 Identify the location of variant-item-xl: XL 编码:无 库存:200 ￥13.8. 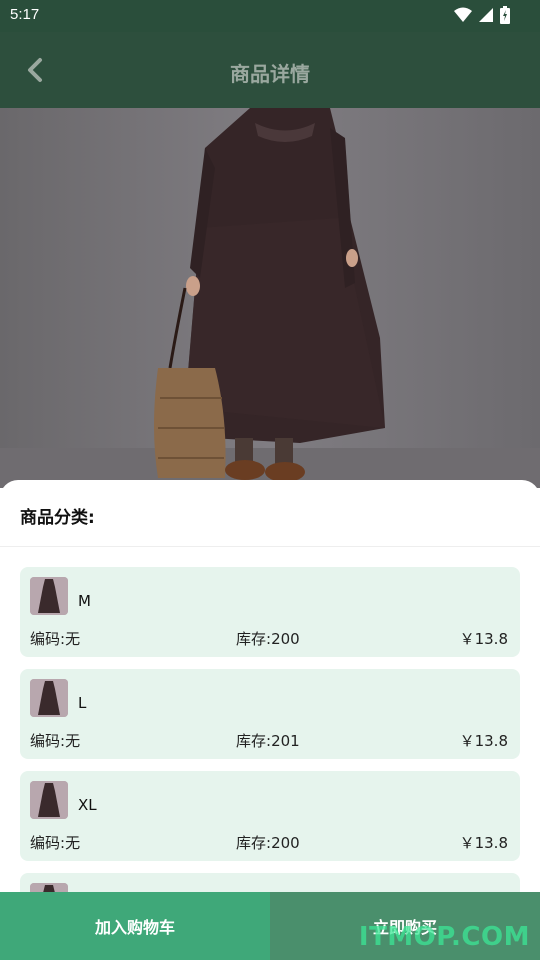
(270, 816).